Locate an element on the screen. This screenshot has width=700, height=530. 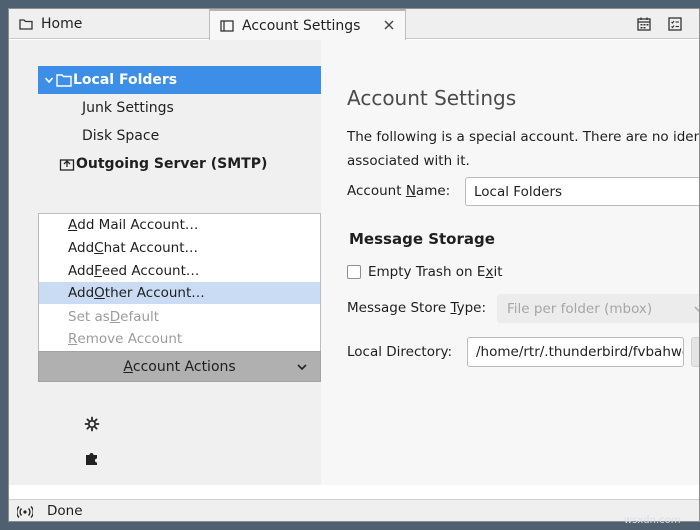
message-store-type-label: Message Store Type: is located at coordinates (416, 308).